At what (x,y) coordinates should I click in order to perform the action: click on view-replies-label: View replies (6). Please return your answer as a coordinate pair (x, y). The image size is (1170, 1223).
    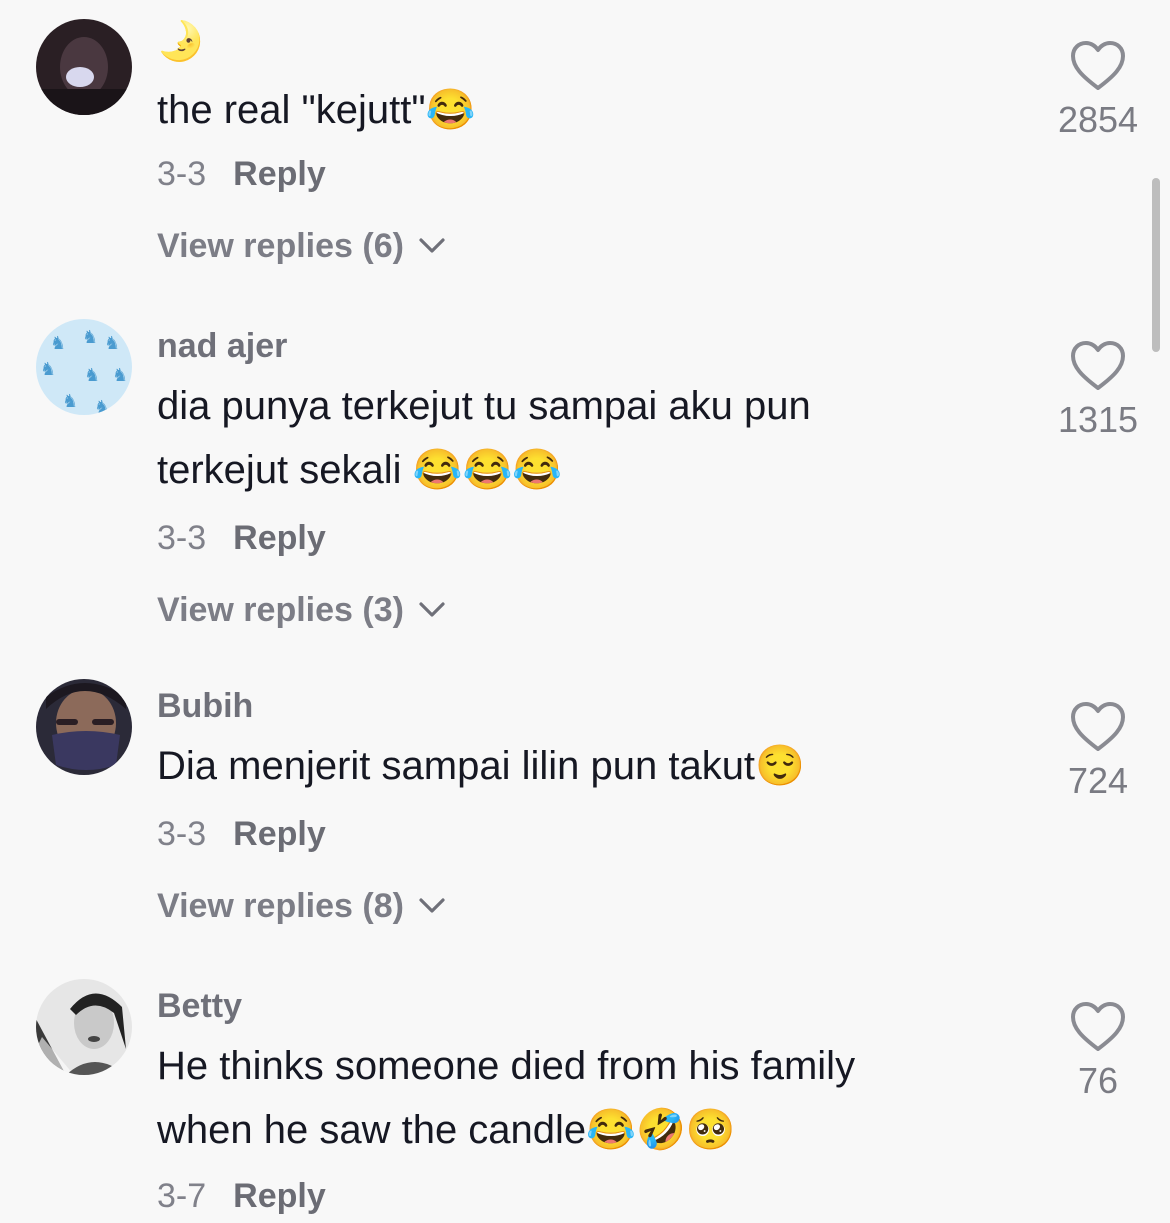
    Looking at the image, I should click on (280, 246).